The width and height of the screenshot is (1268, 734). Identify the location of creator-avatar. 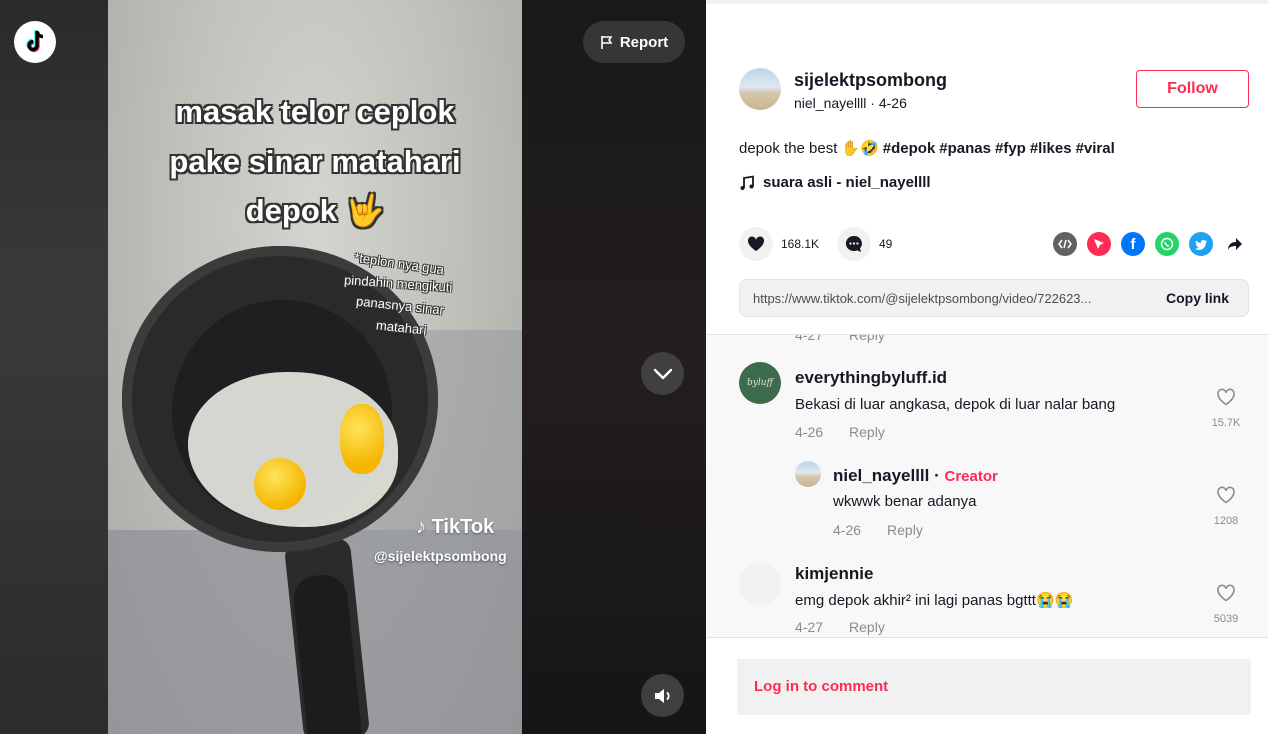
(808, 474).